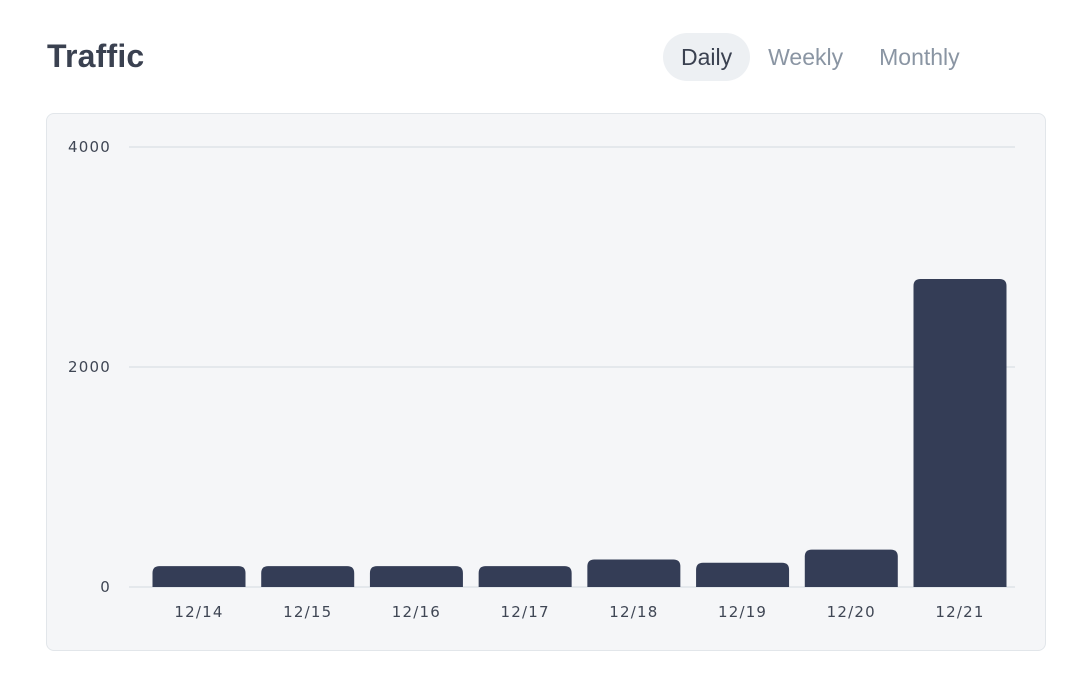 This screenshot has width=1068, height=700. What do you see at coordinates (198, 612) in the screenshot?
I see `x-tick-label: 12/14` at bounding box center [198, 612].